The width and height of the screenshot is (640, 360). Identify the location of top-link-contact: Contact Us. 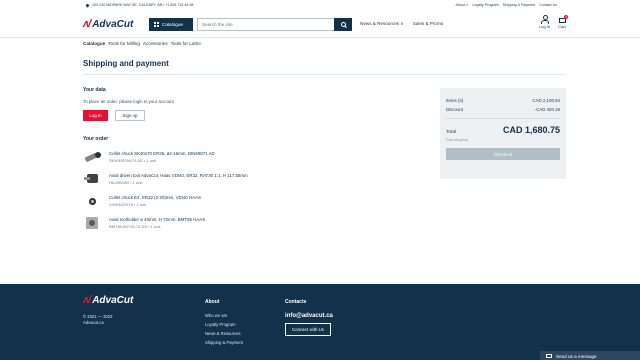
(548, 5).